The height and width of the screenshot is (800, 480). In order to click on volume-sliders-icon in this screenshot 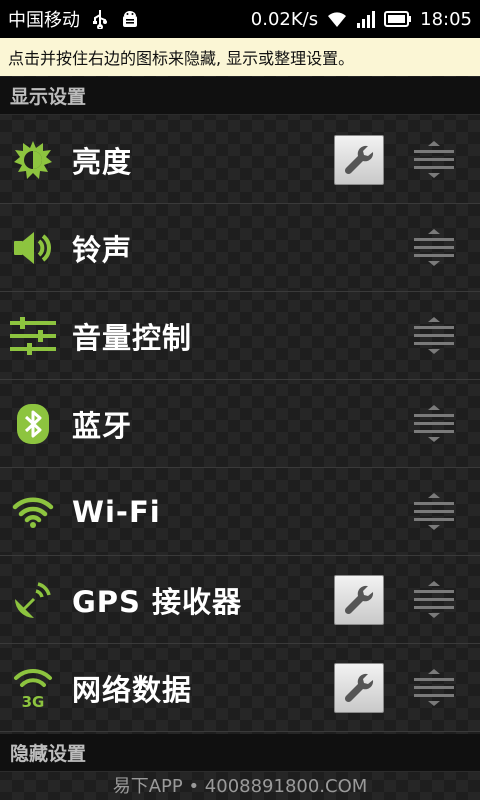, I will do `click(33, 336)`.